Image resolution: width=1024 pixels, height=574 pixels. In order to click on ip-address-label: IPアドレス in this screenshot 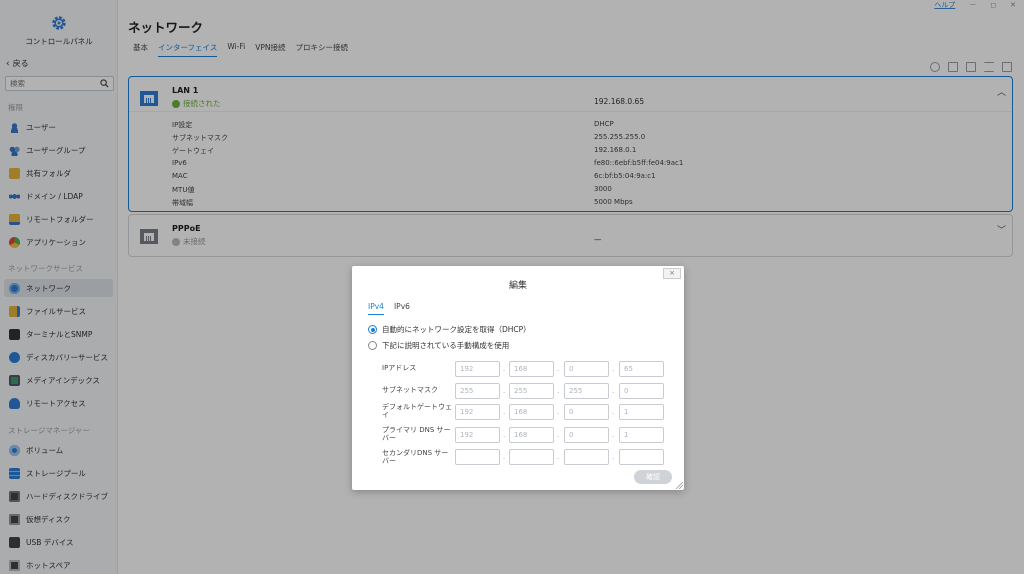, I will do `click(399, 368)`.